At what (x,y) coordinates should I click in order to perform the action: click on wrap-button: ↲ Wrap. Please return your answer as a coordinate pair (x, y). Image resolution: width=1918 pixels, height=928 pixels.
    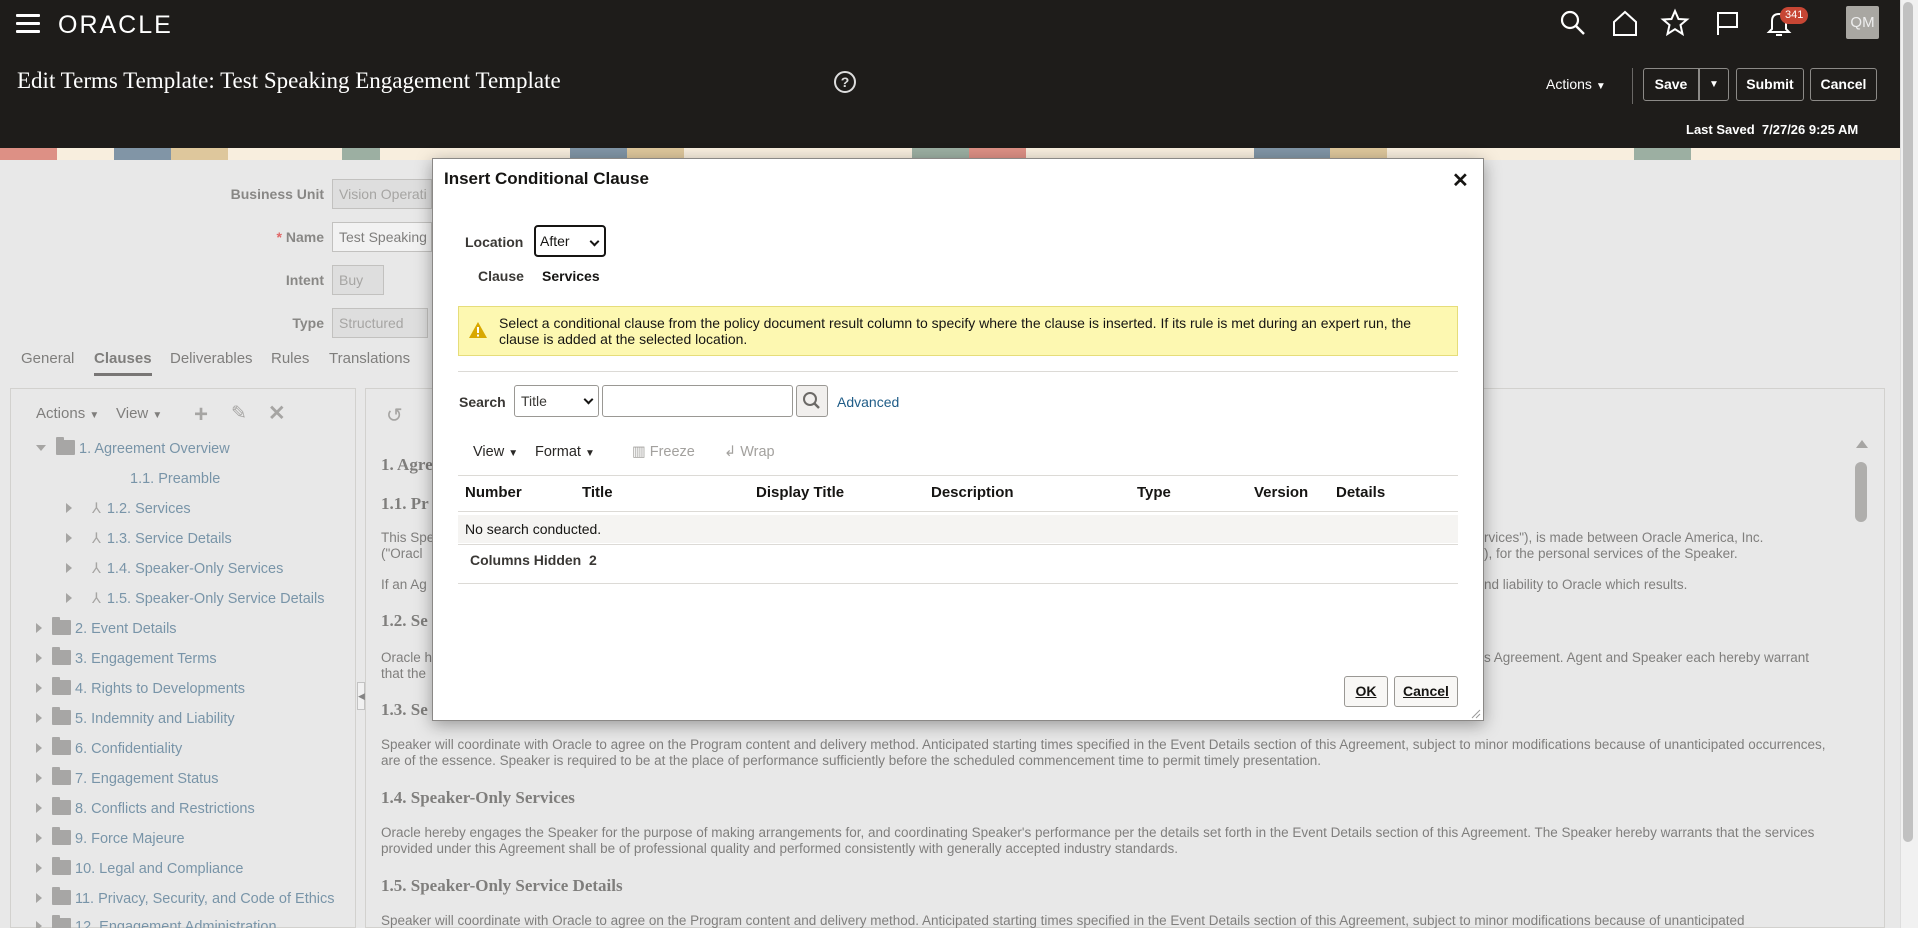
    Looking at the image, I should click on (749, 452).